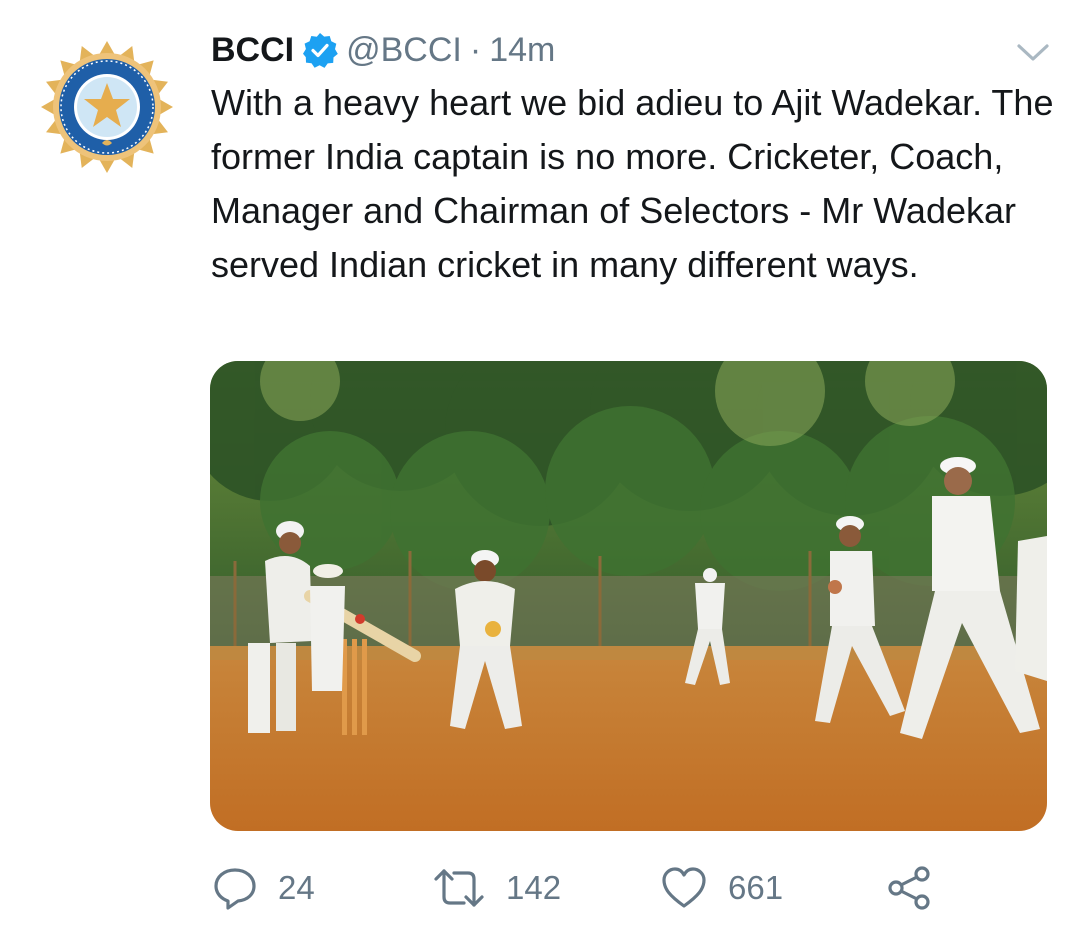 The image size is (1080, 931). I want to click on tweet-menu-button, so click(1033, 52).